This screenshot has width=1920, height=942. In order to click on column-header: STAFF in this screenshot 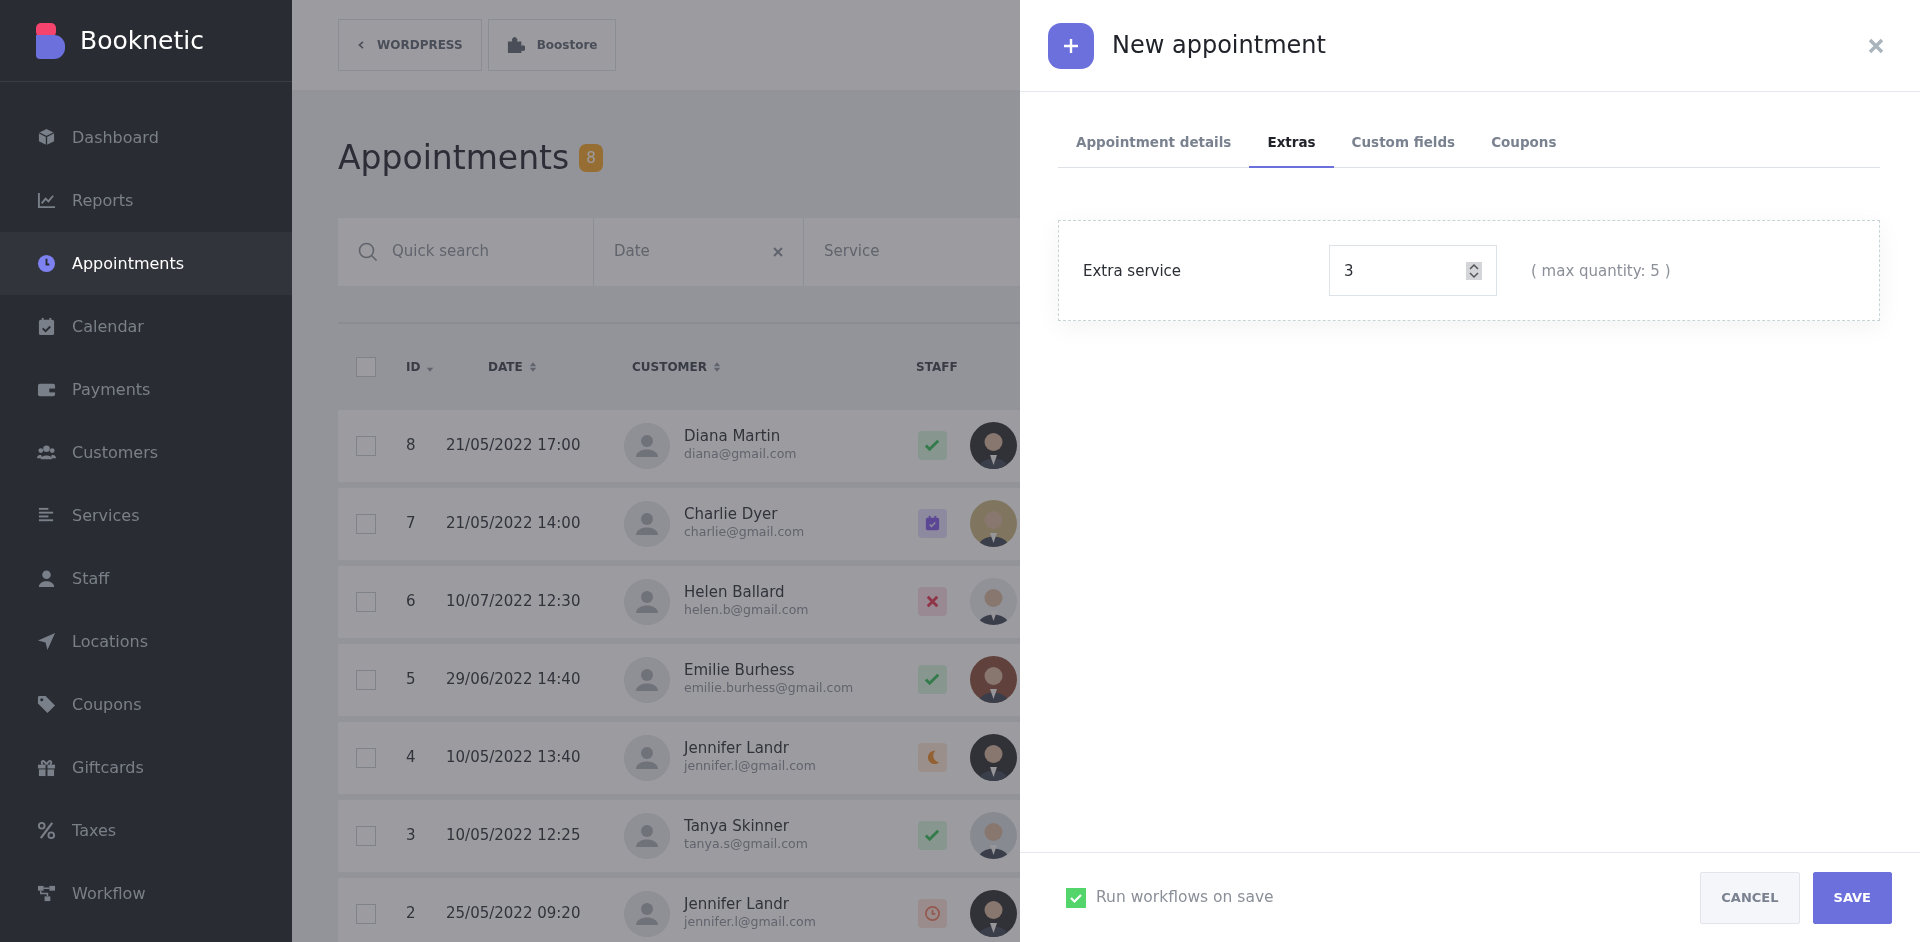, I will do `click(937, 366)`.